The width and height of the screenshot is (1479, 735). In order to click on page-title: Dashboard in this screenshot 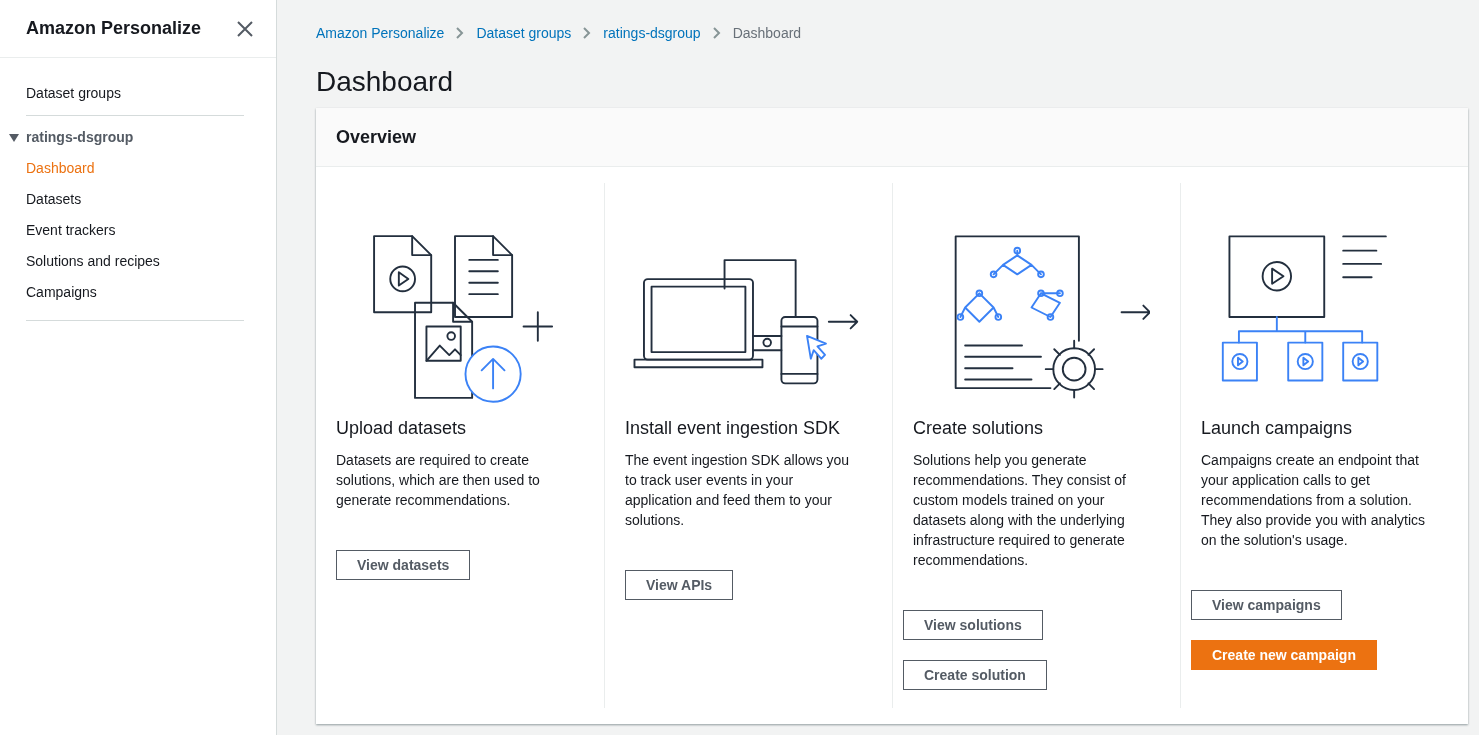, I will do `click(385, 82)`.